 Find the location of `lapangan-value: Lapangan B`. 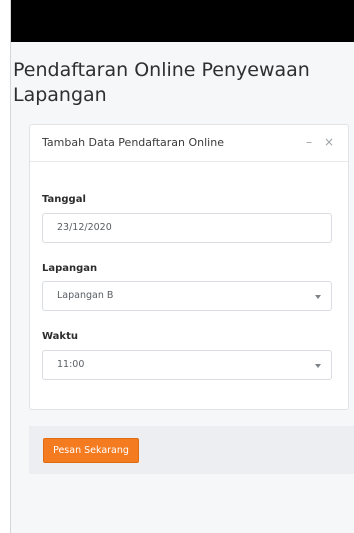

lapangan-value: Lapangan B is located at coordinates (85, 295).